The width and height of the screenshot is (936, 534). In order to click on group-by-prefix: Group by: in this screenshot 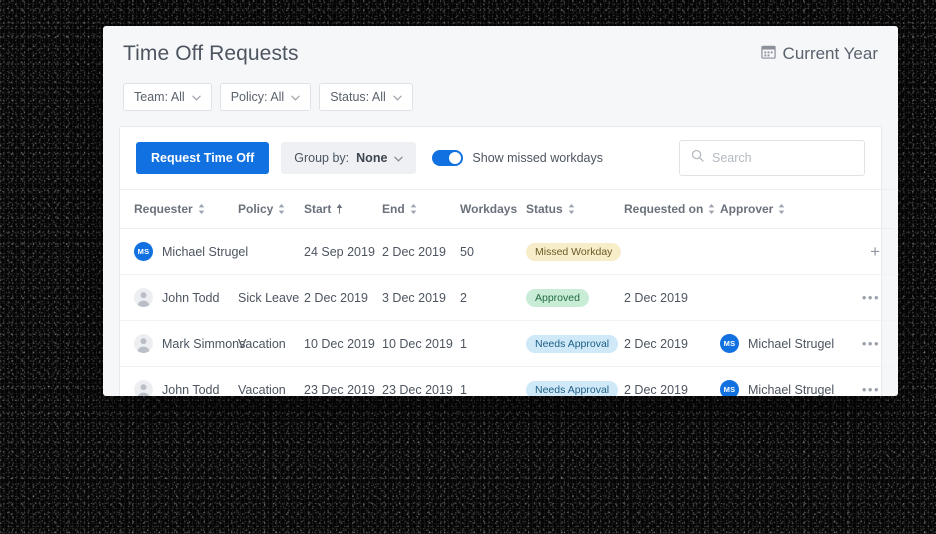, I will do `click(322, 158)`.